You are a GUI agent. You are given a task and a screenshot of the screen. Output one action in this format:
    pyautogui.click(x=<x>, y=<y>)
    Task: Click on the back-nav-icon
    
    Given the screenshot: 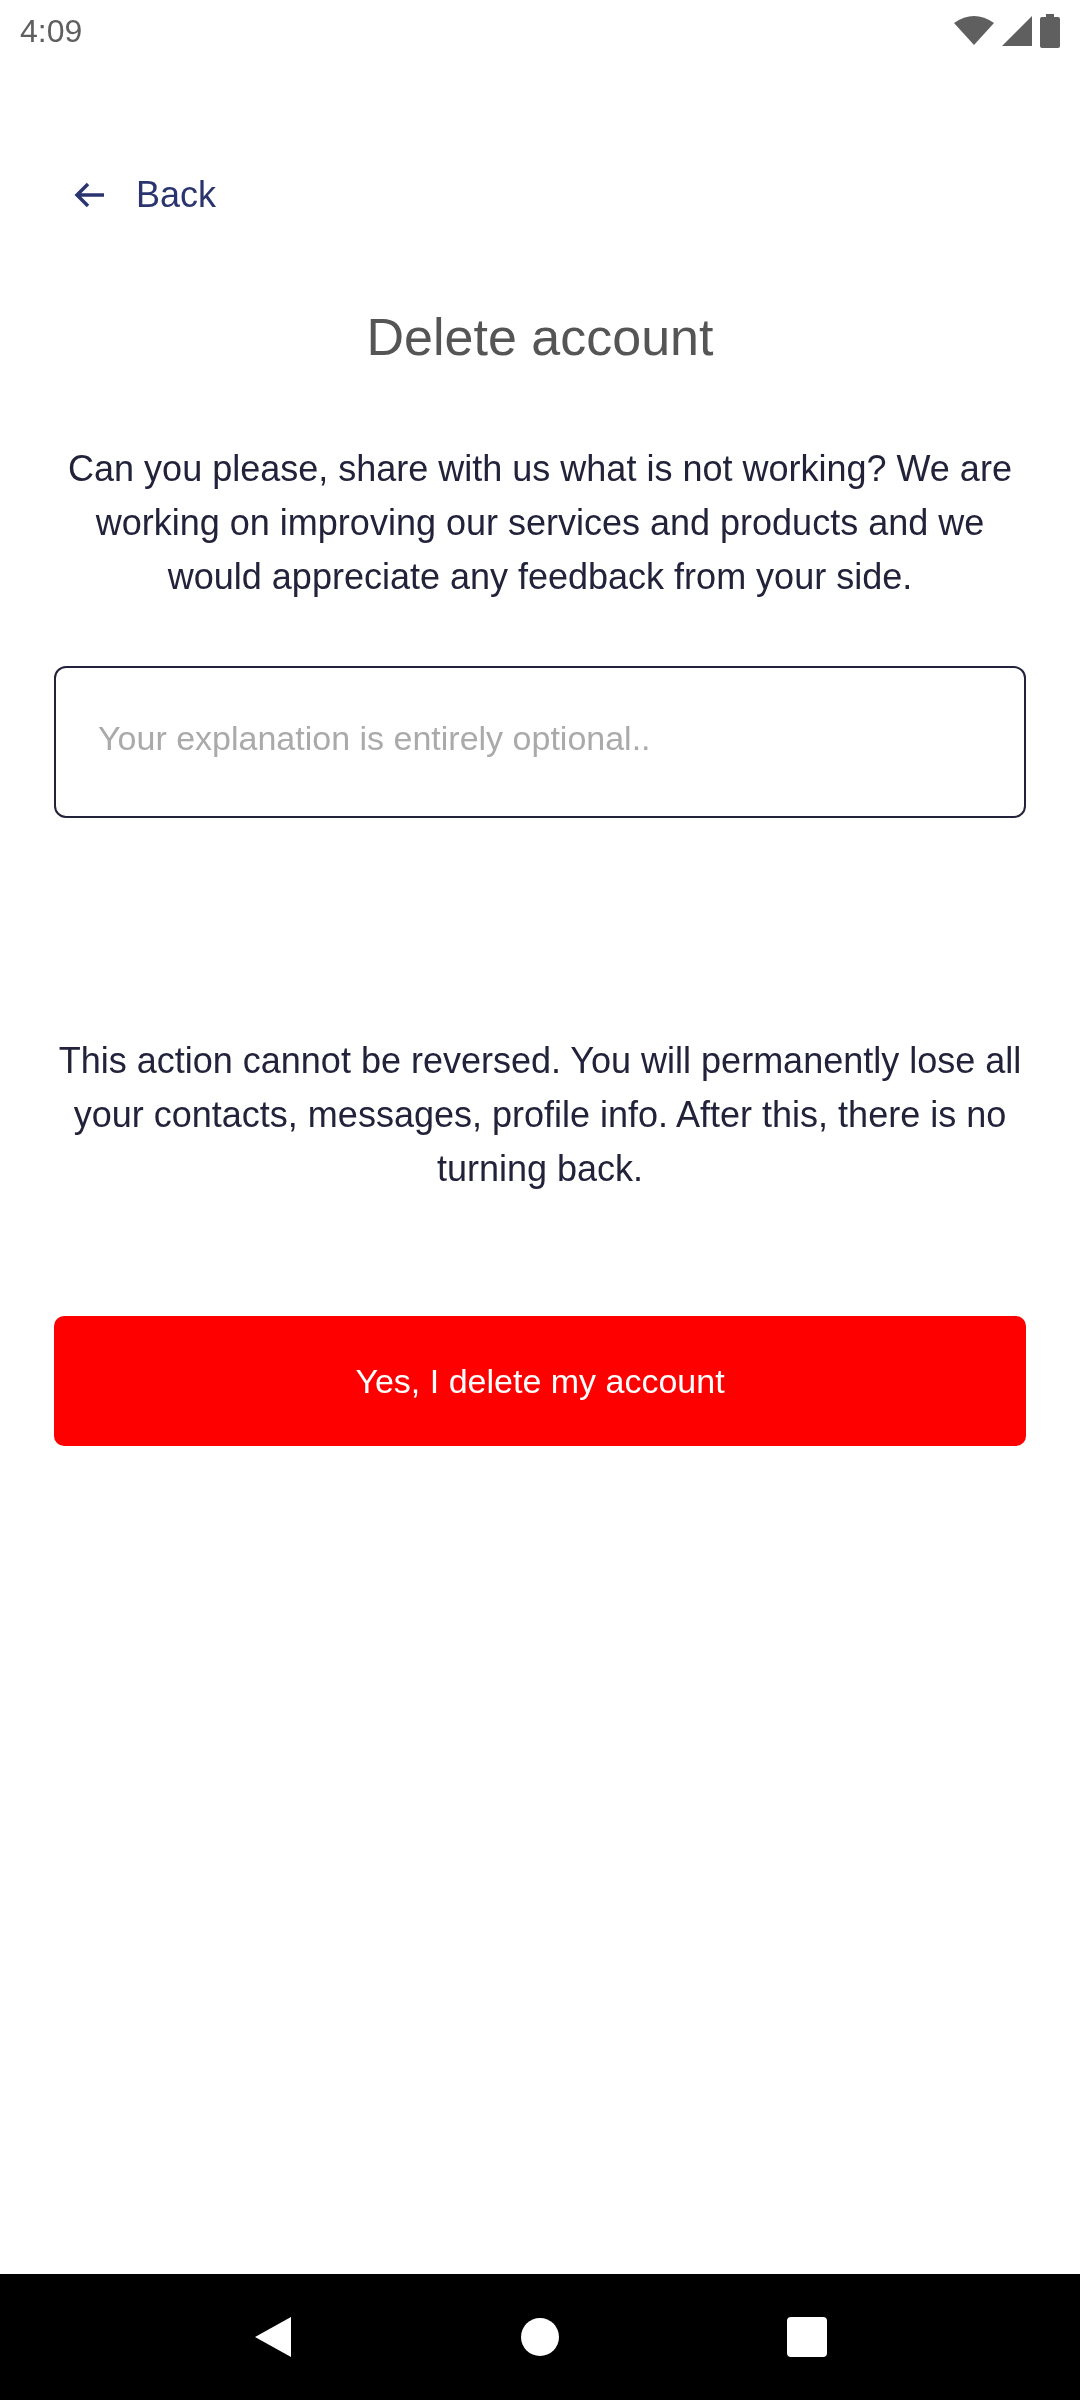 What is the action you would take?
    pyautogui.click(x=273, y=2337)
    